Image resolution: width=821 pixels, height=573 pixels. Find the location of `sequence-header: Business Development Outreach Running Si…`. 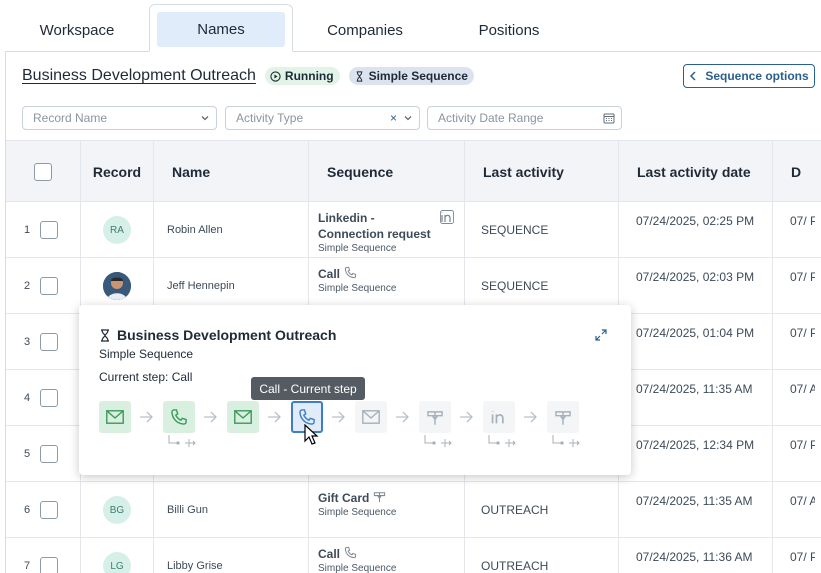

sequence-header: Business Development Outreach Running Si… is located at coordinates (248, 76).